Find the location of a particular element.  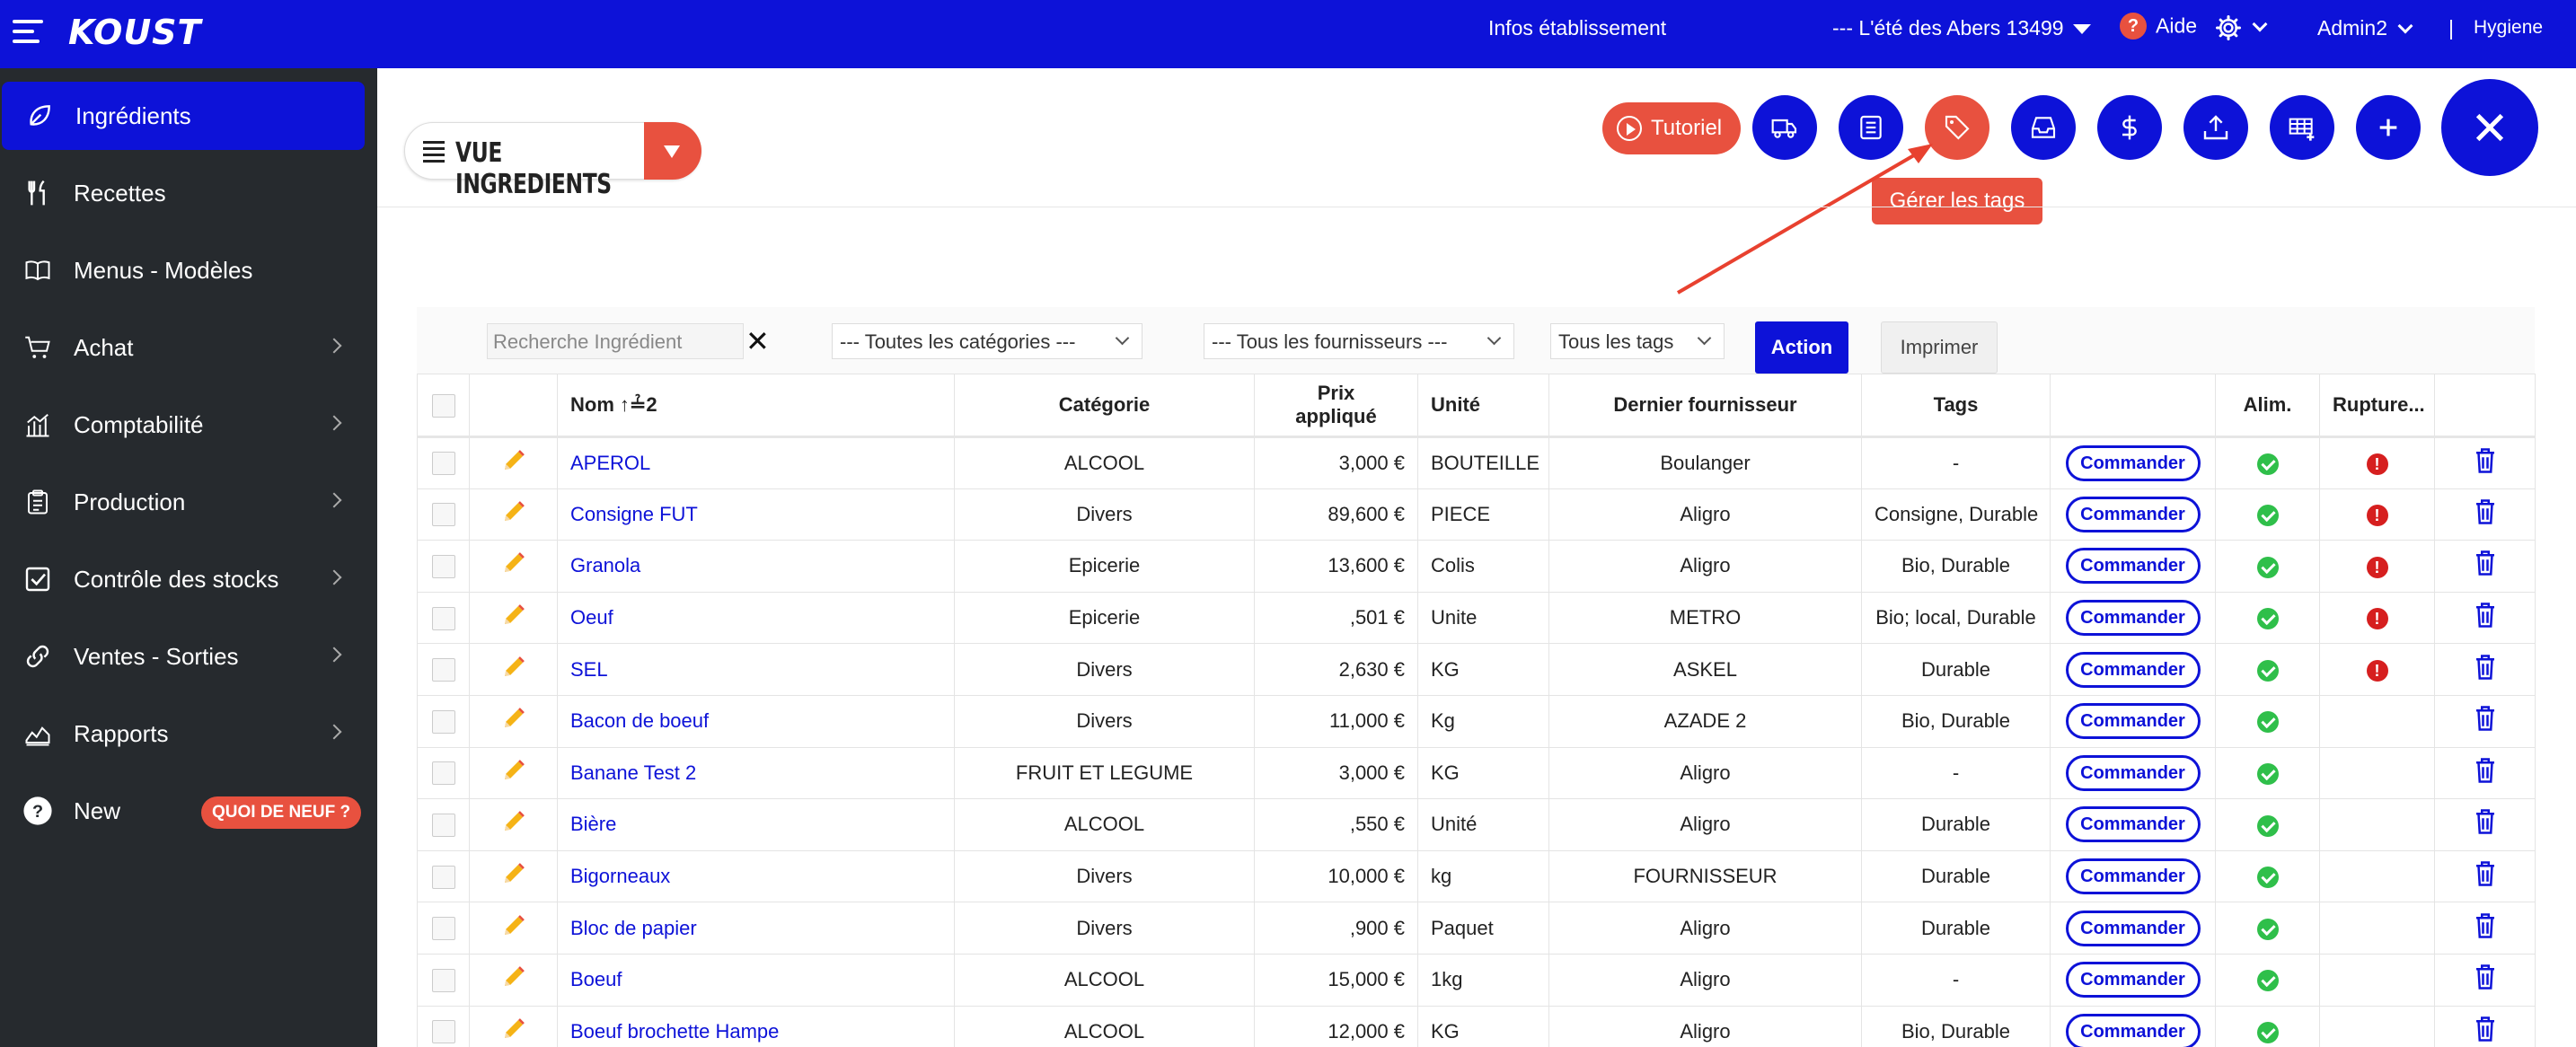

list-button is located at coordinates (1871, 128).